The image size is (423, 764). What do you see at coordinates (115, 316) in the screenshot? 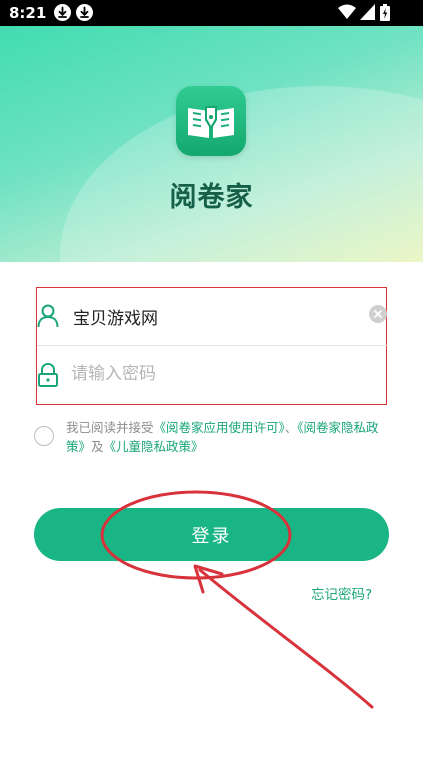
I see `username-value: 宝贝游戏网` at bounding box center [115, 316].